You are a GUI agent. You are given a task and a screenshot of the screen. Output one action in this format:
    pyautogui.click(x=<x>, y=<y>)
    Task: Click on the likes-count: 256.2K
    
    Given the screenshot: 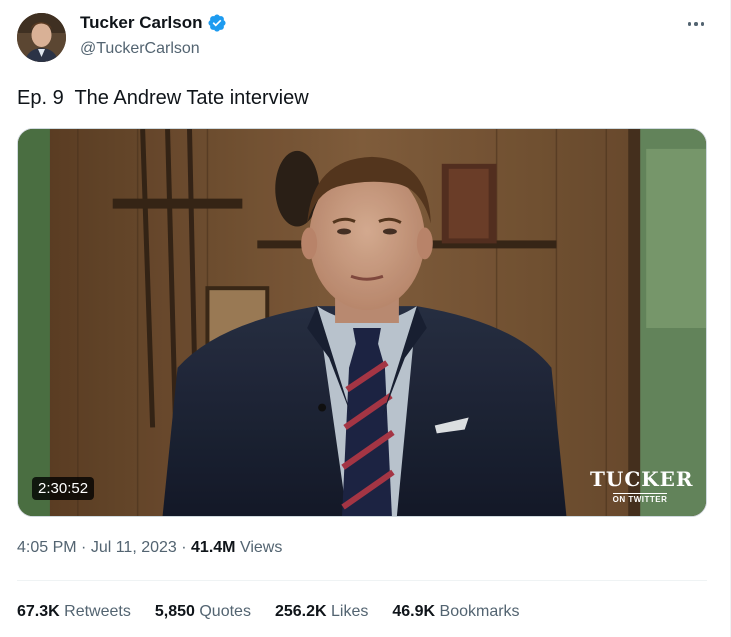 What is the action you would take?
    pyautogui.click(x=300, y=611)
    